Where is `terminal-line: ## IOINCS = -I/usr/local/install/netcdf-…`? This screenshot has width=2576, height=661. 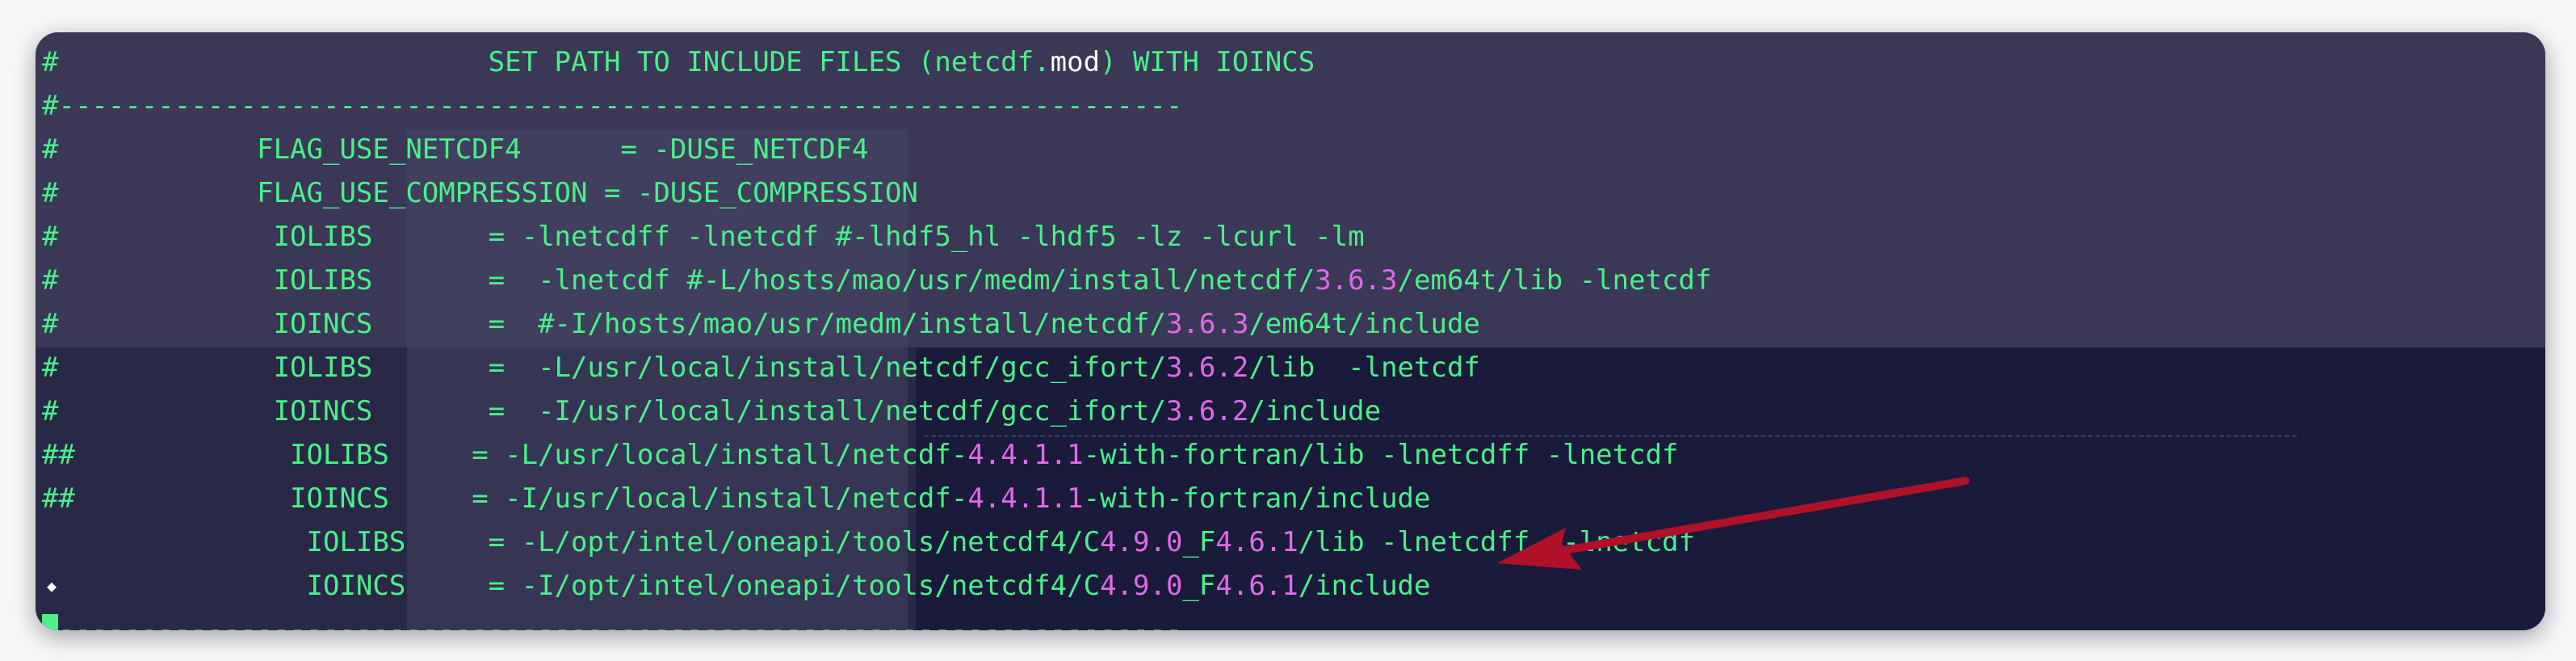 terminal-line: ## IOINCS = -I/usr/local/install/netcdf-… is located at coordinates (1293, 499).